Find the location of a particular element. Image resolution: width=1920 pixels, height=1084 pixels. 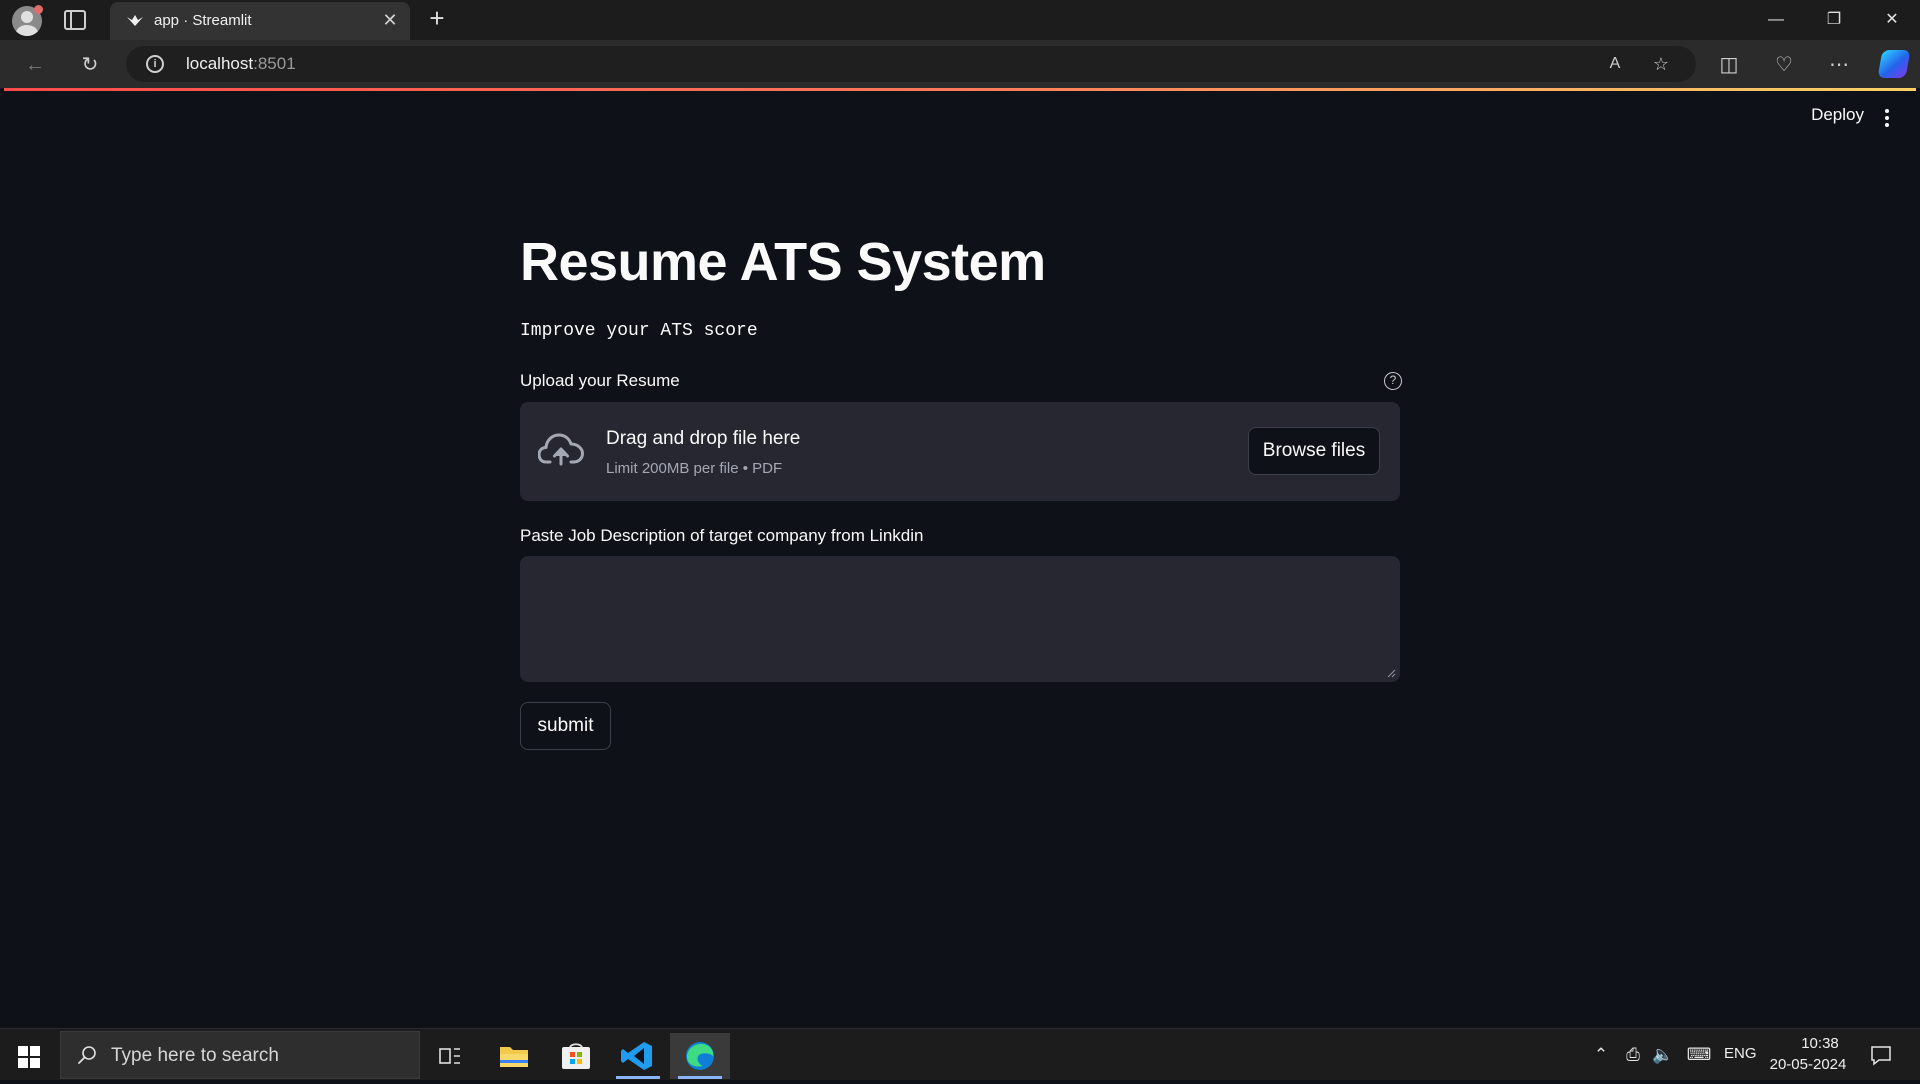

refresh-icon: ↻ is located at coordinates (90, 65).